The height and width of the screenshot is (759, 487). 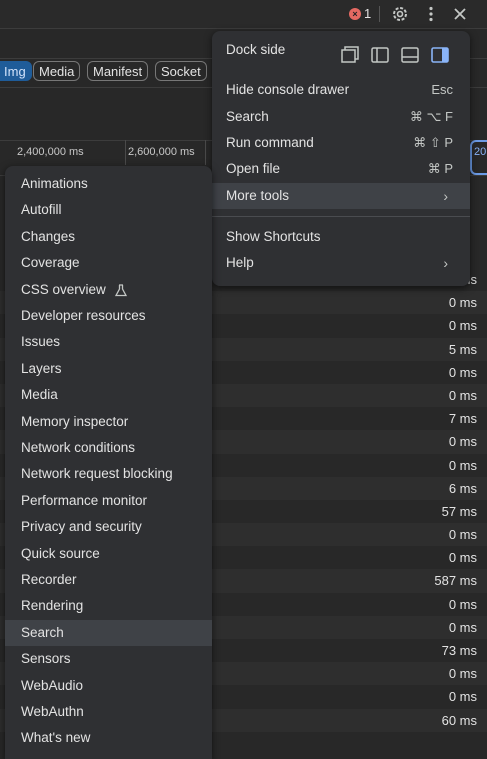 What do you see at coordinates (41, 368) in the screenshot?
I see `submenu-item-label: Layers` at bounding box center [41, 368].